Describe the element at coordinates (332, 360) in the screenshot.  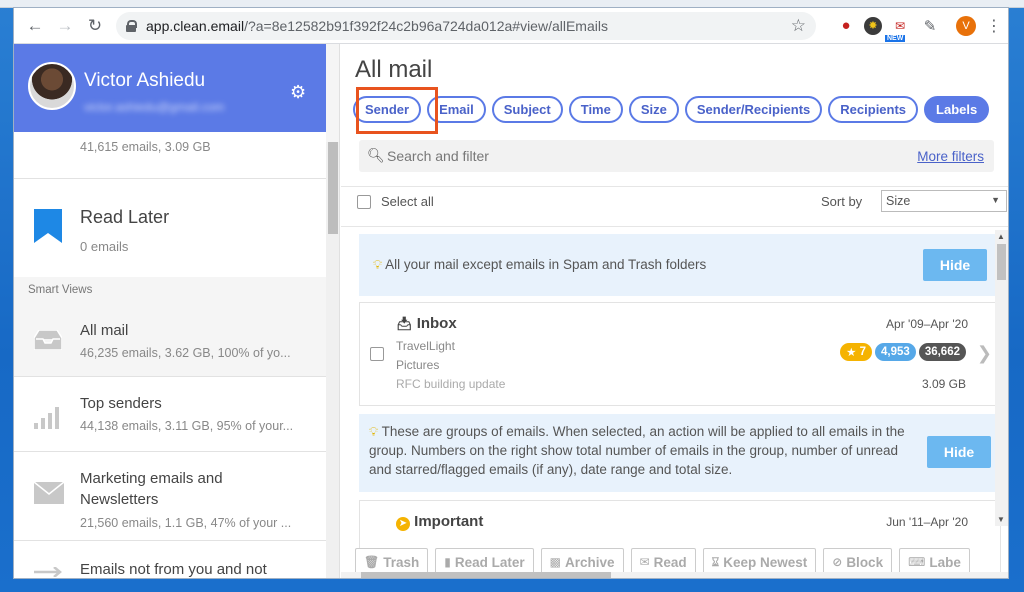
I see `sidebar-scrollbar` at that location.